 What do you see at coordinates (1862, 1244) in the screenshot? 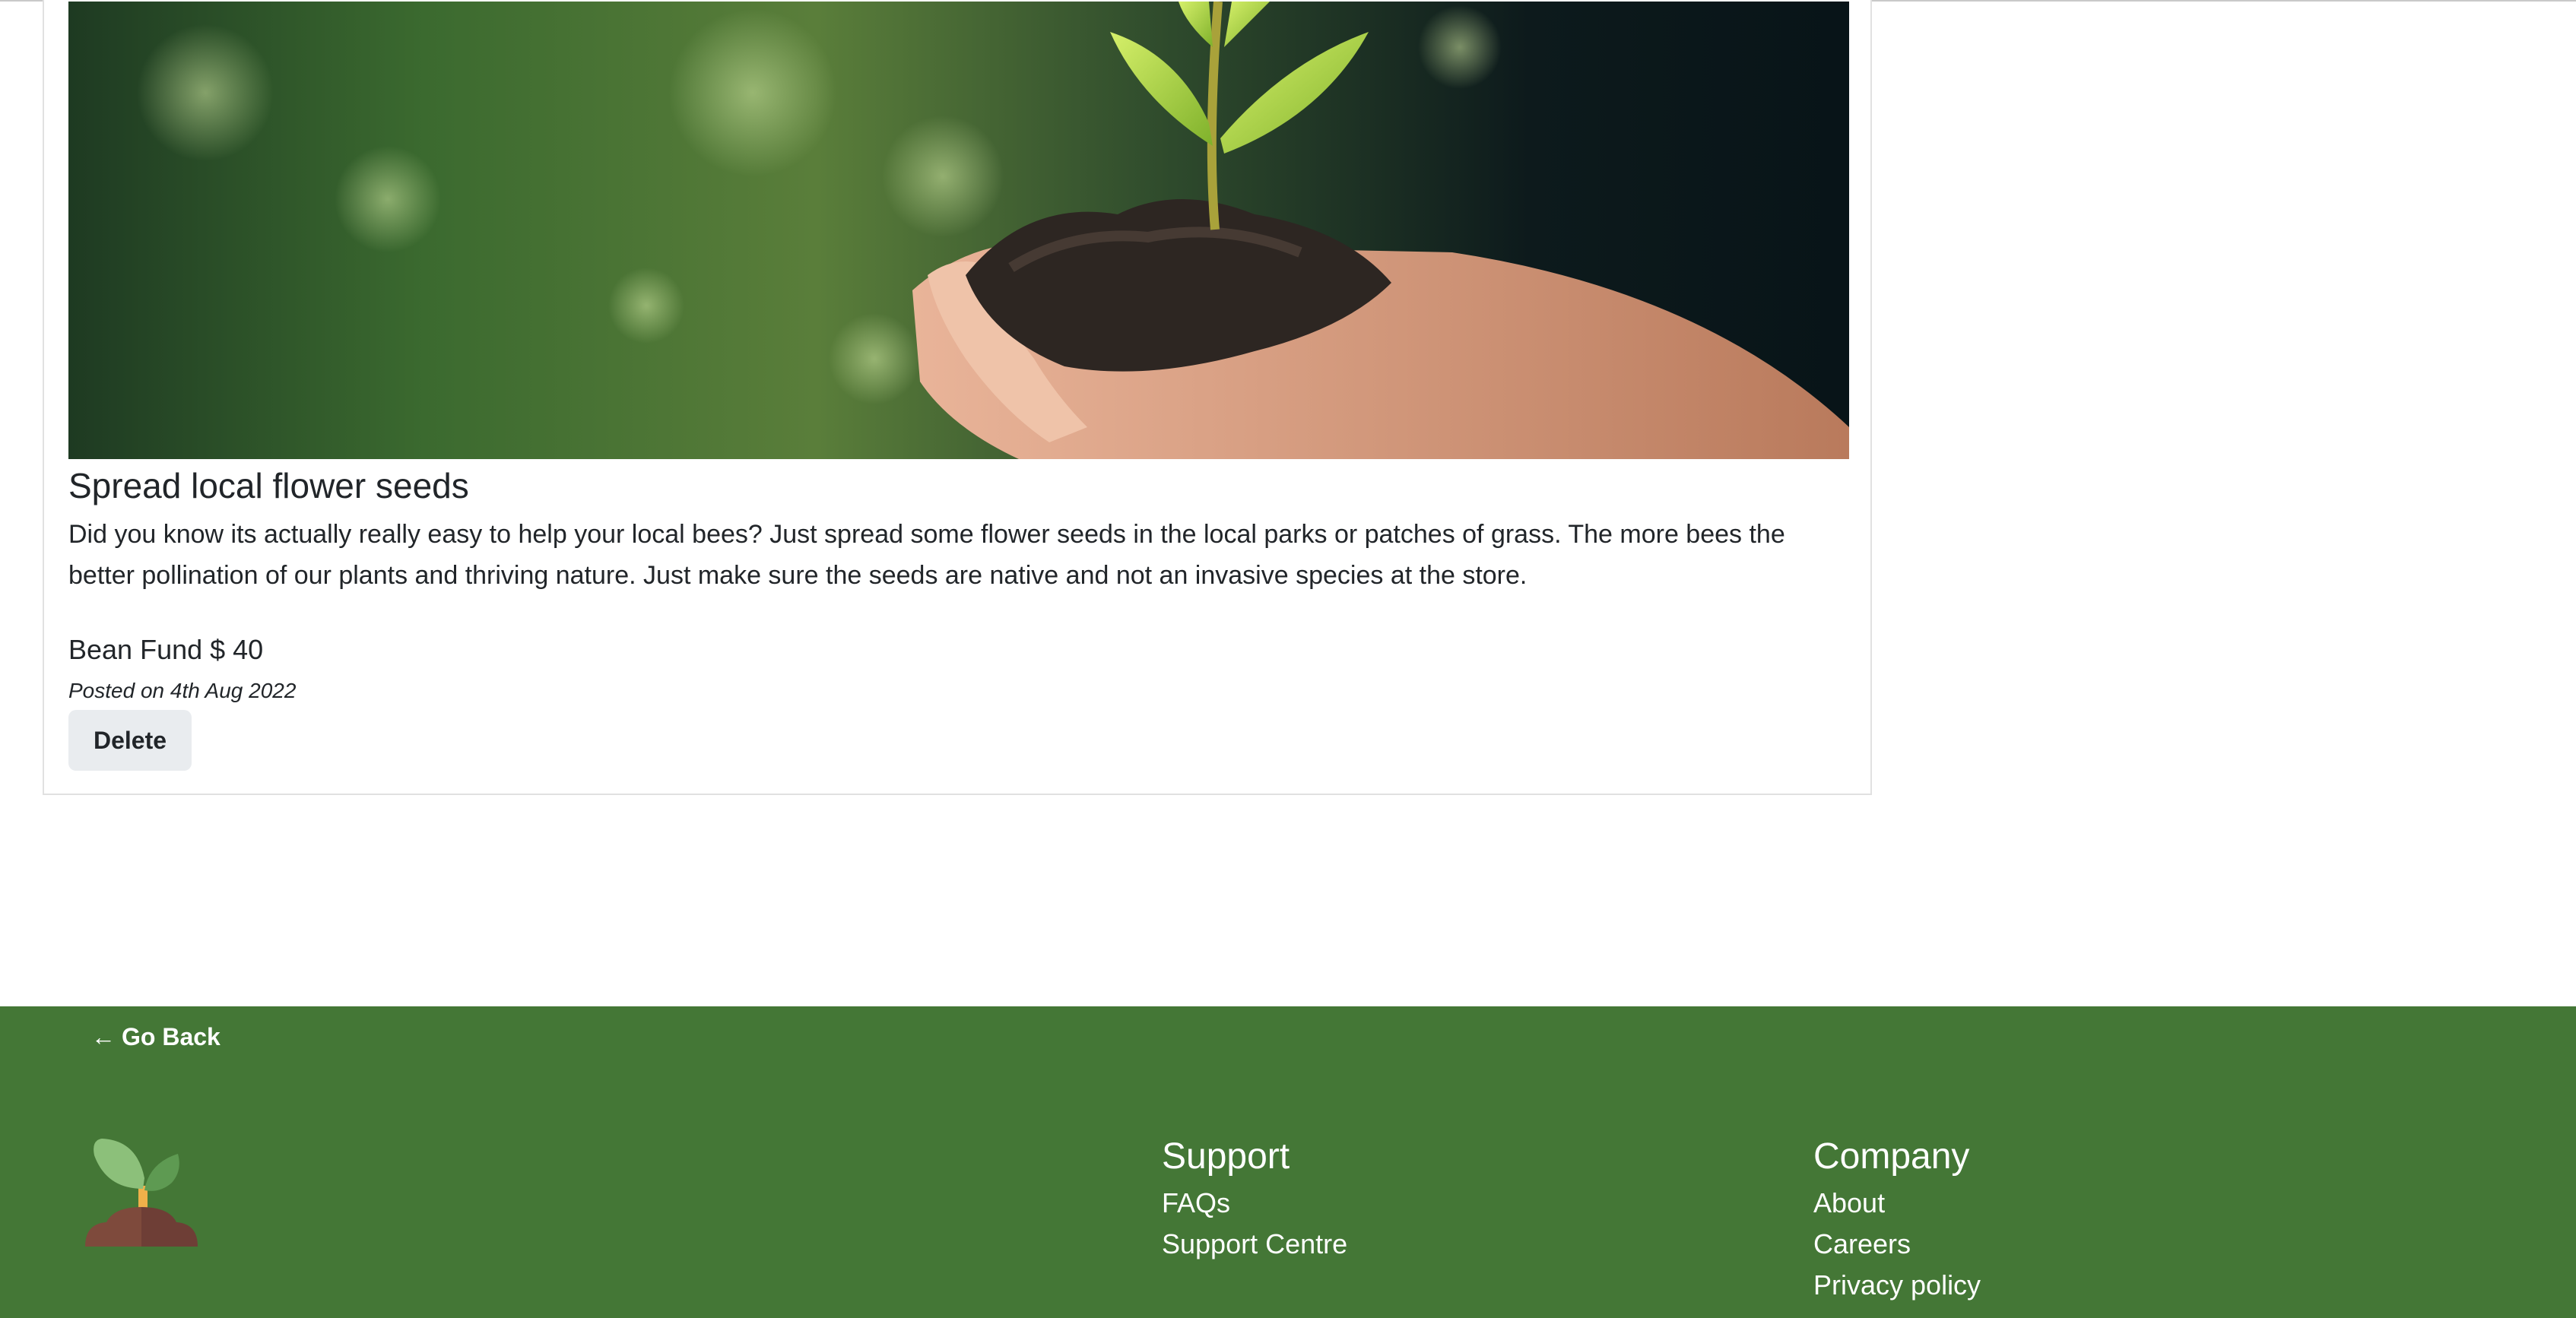
I see `careers-link: Careers` at bounding box center [1862, 1244].